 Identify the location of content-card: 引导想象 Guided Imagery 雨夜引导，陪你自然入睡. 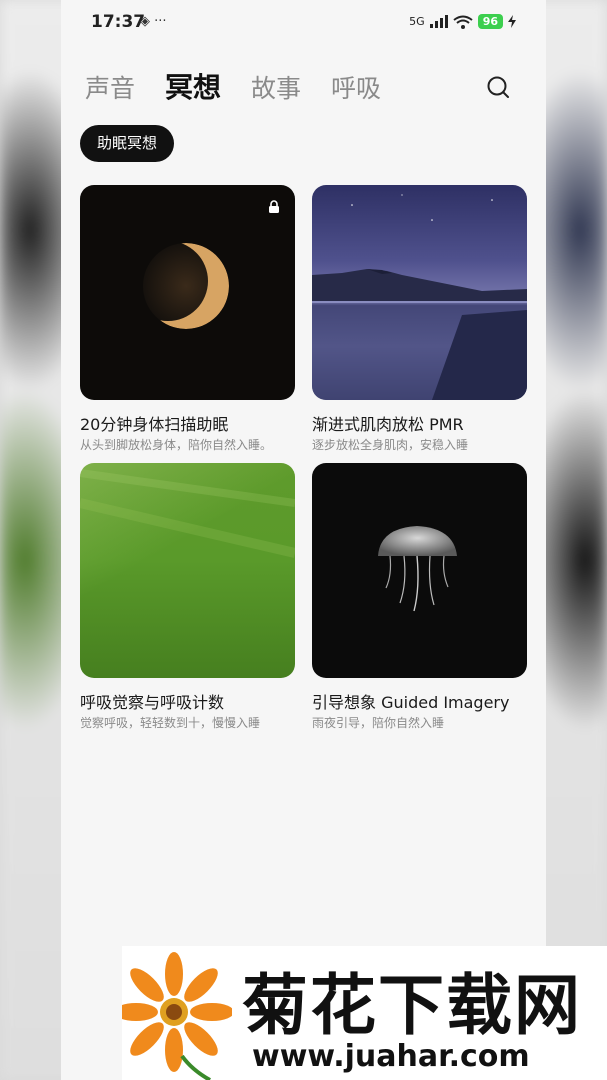
(419, 596).